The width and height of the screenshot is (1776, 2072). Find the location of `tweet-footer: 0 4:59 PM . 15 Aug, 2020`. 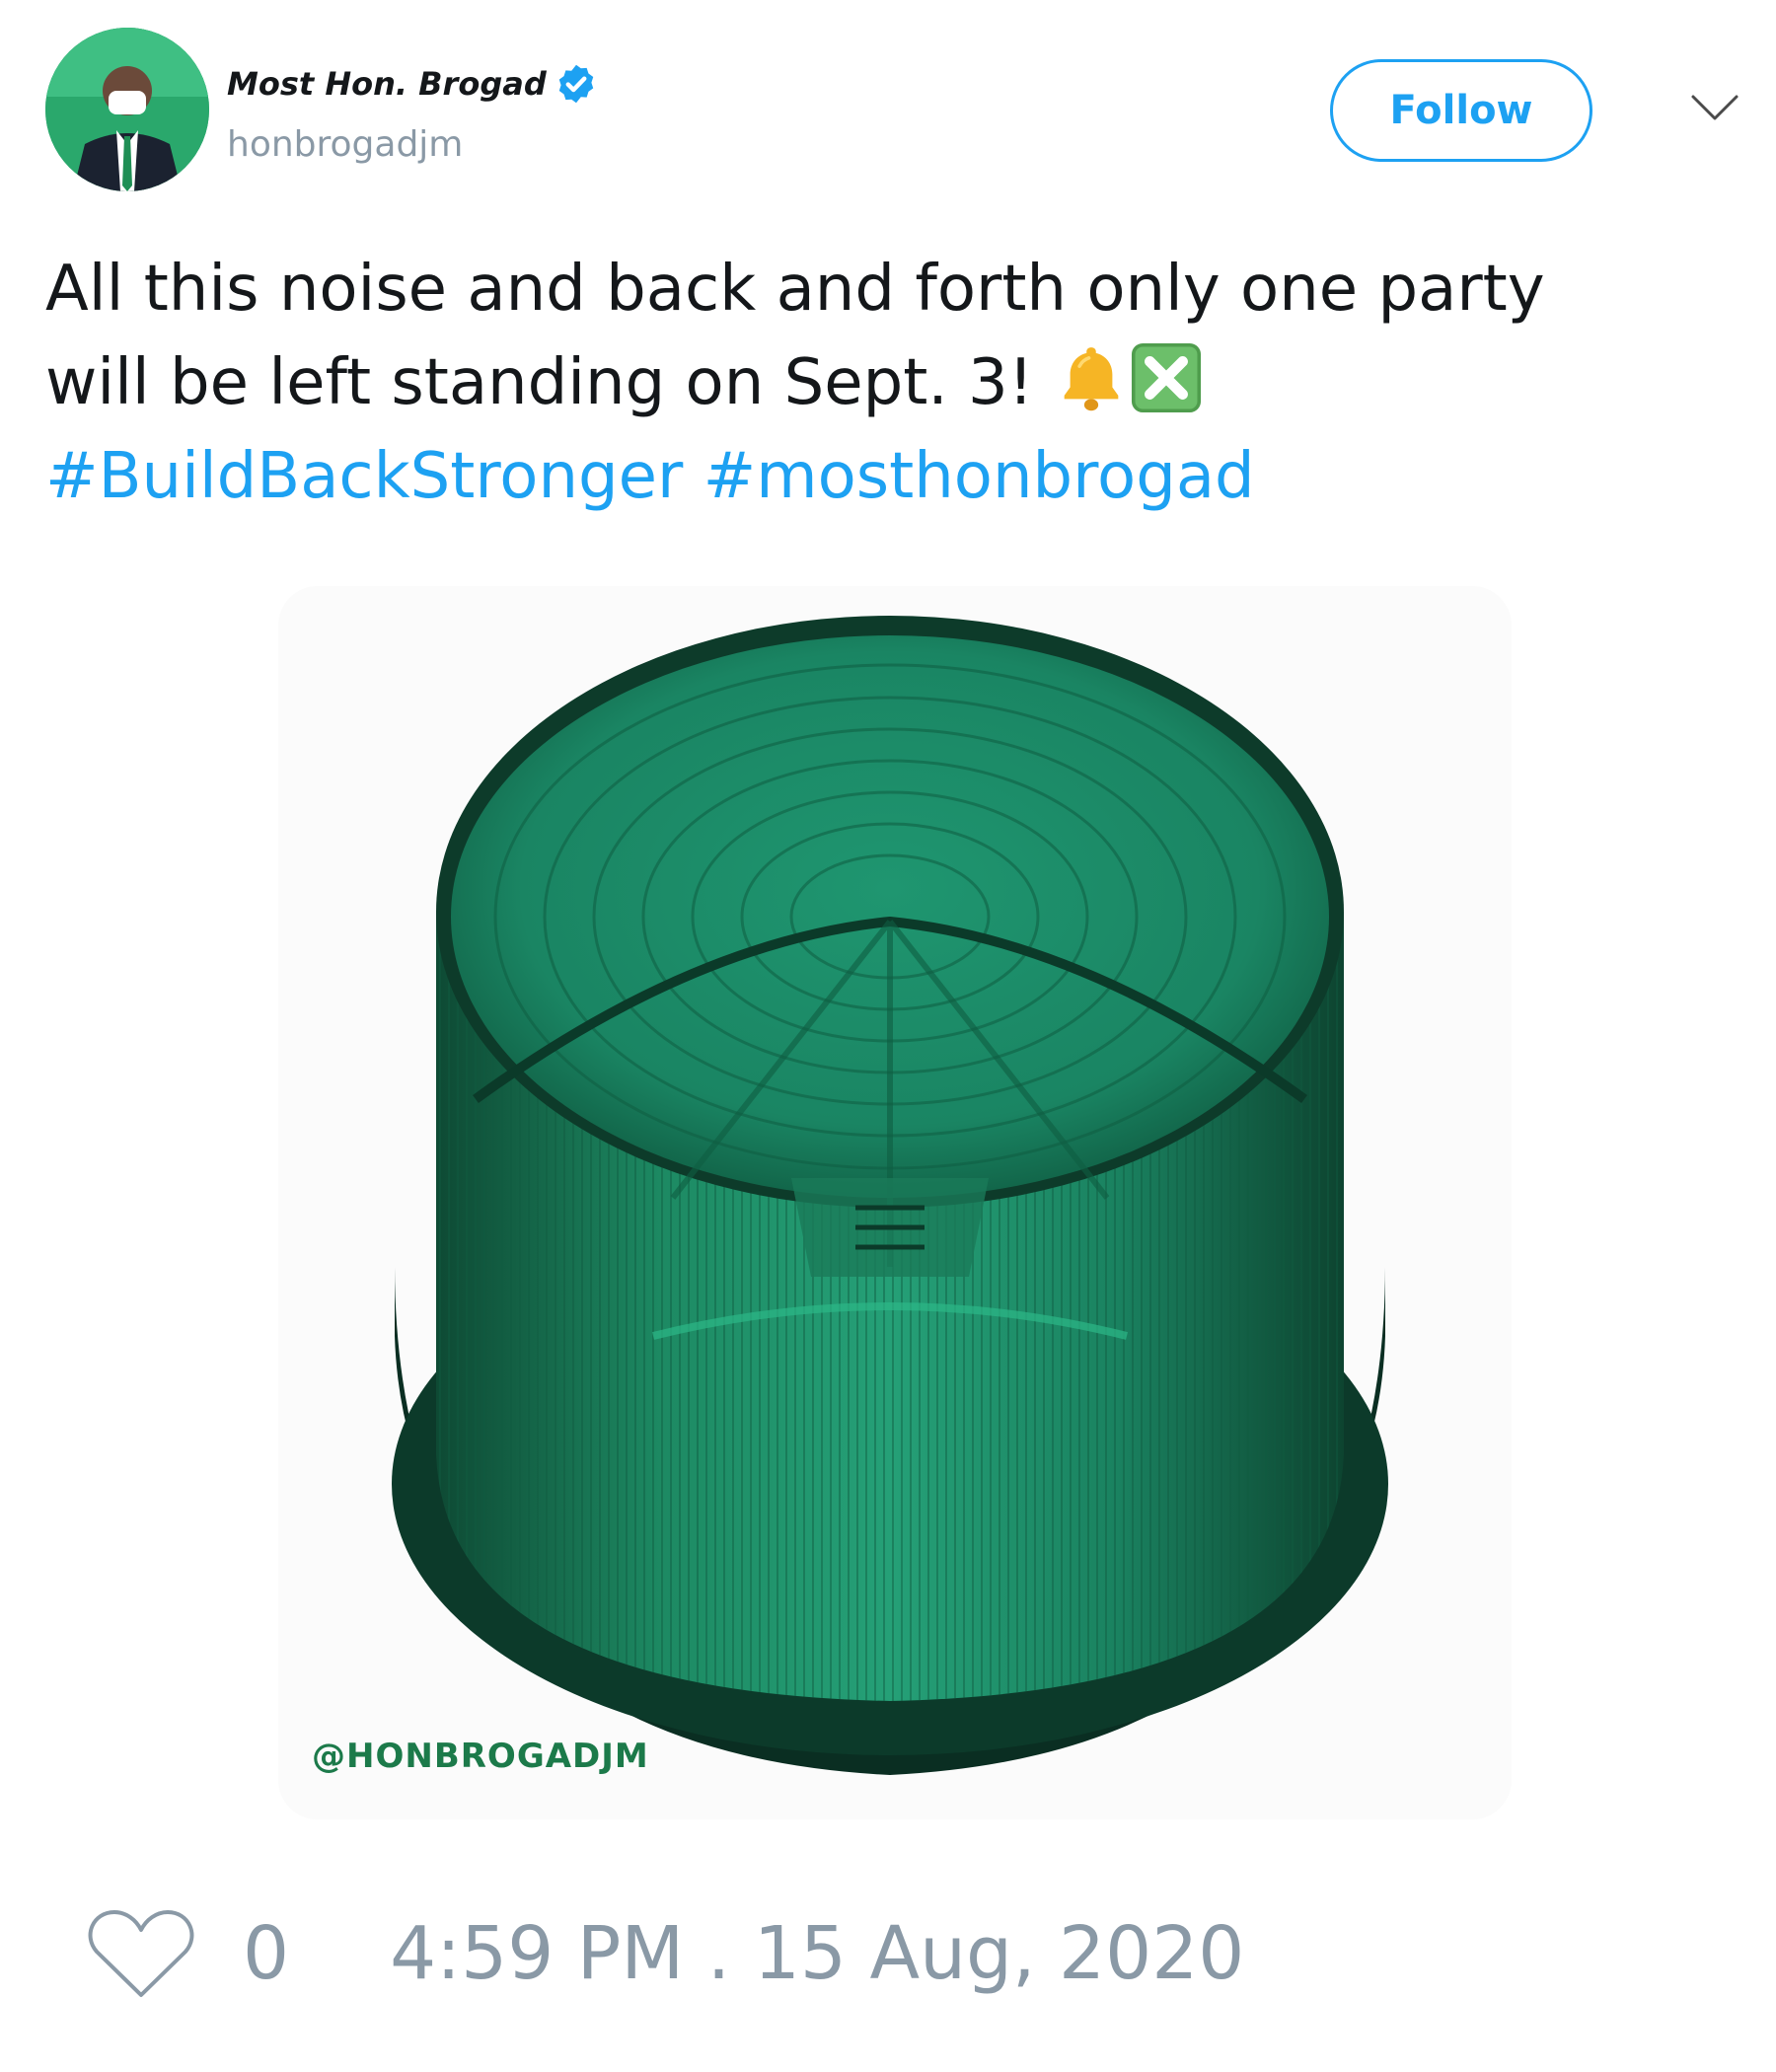

tweet-footer: 0 4:59 PM . 15 Aug, 2020 is located at coordinates (666, 1954).